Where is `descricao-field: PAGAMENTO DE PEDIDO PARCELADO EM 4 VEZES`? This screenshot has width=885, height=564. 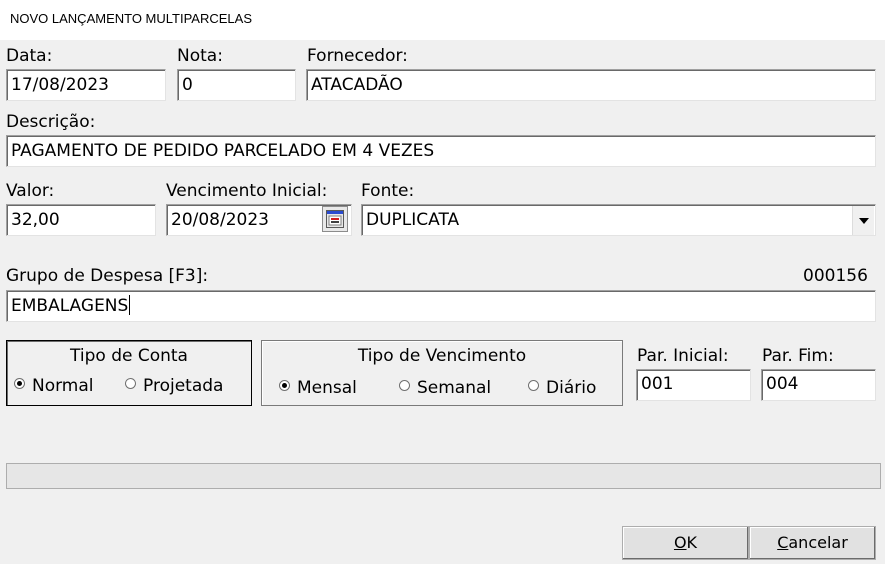 descricao-field: PAGAMENTO DE PEDIDO PARCELADO EM 4 VEZES is located at coordinates (441, 151).